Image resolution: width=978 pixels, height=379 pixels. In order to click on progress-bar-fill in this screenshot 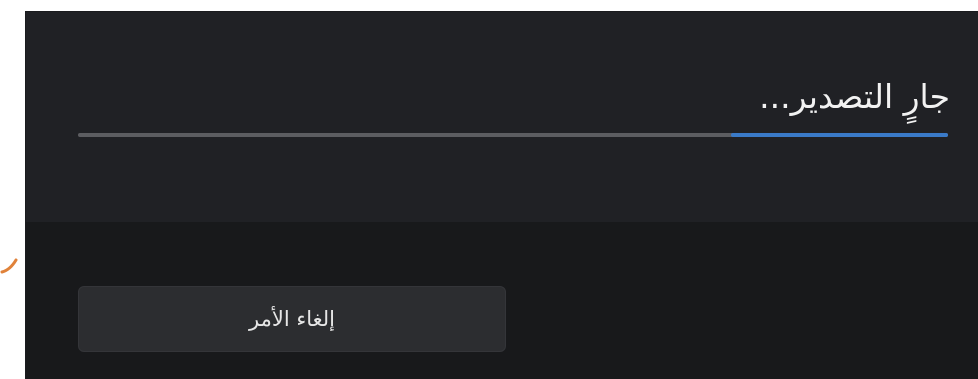, I will do `click(839, 135)`.